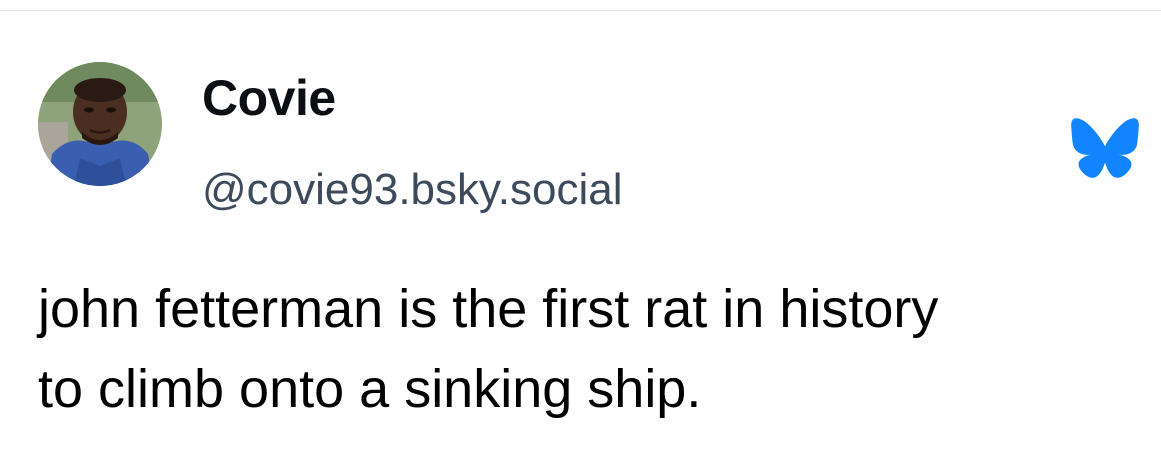 This screenshot has height=450, width=1161. Describe the element at coordinates (412, 190) in the screenshot. I see `author-handle: @covie93.bsky.social` at that location.